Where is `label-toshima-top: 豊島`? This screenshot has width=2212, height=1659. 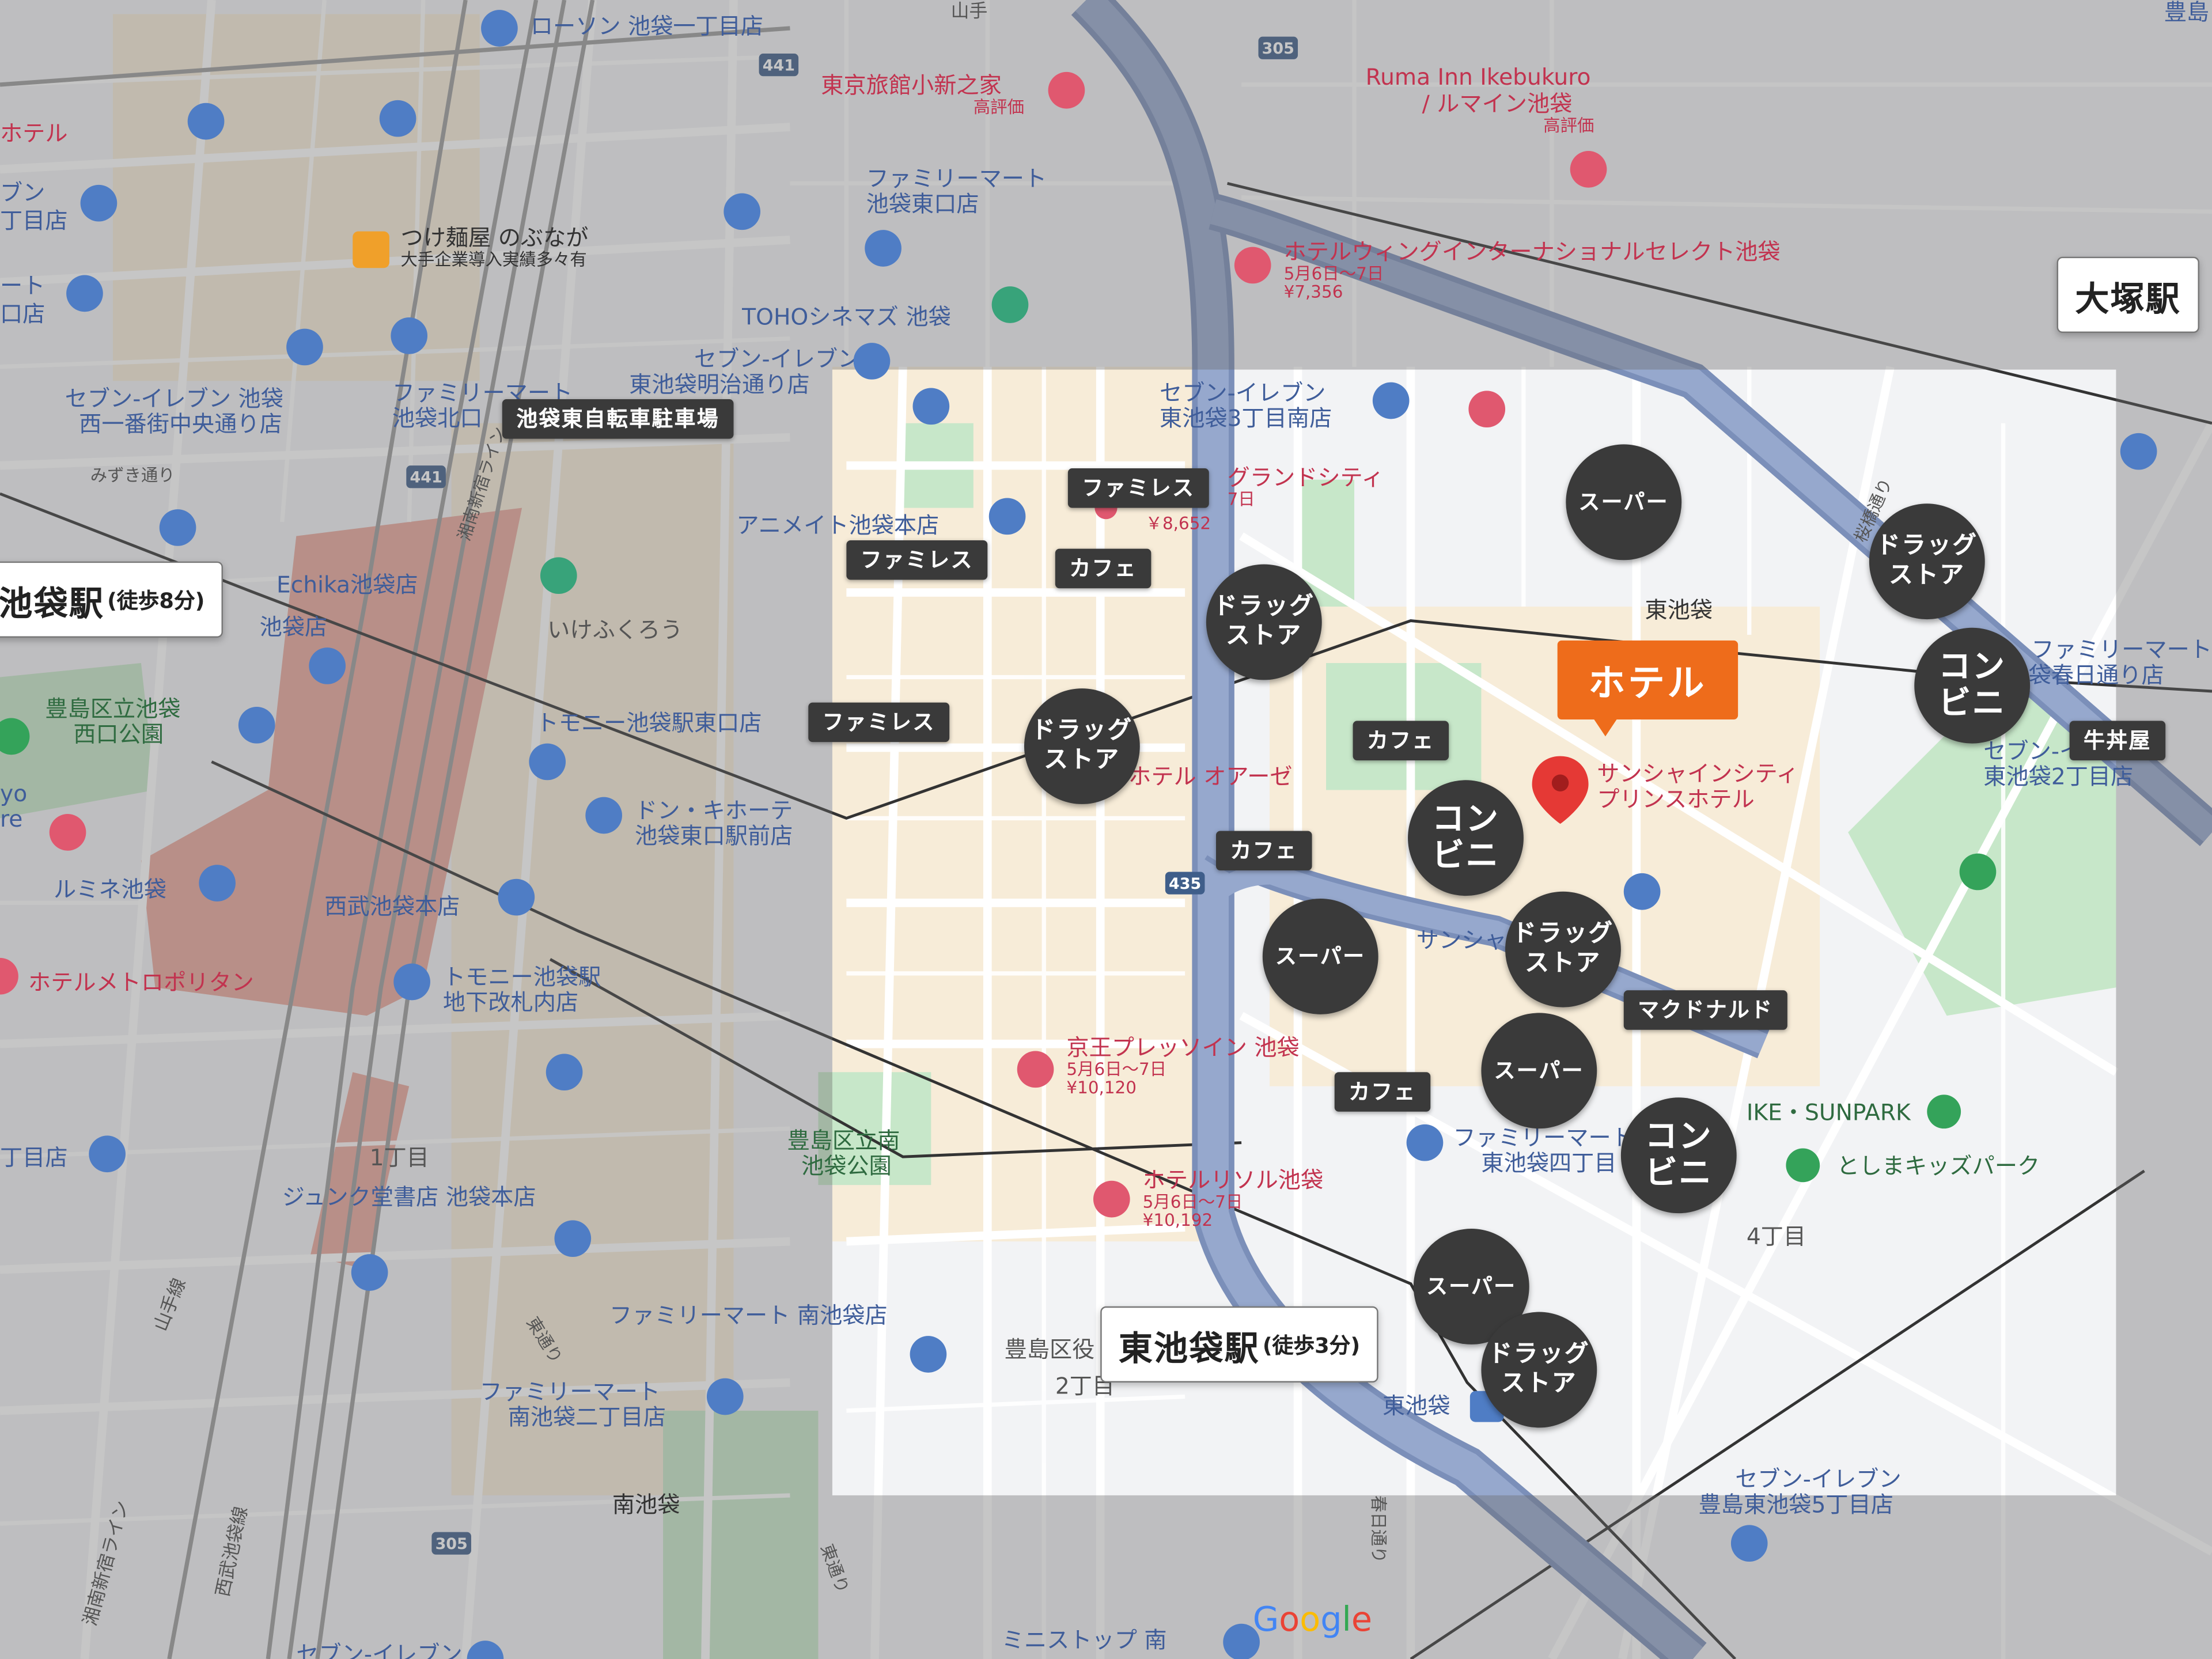
label-toshima-top: 豊島 is located at coordinates (2186, 12).